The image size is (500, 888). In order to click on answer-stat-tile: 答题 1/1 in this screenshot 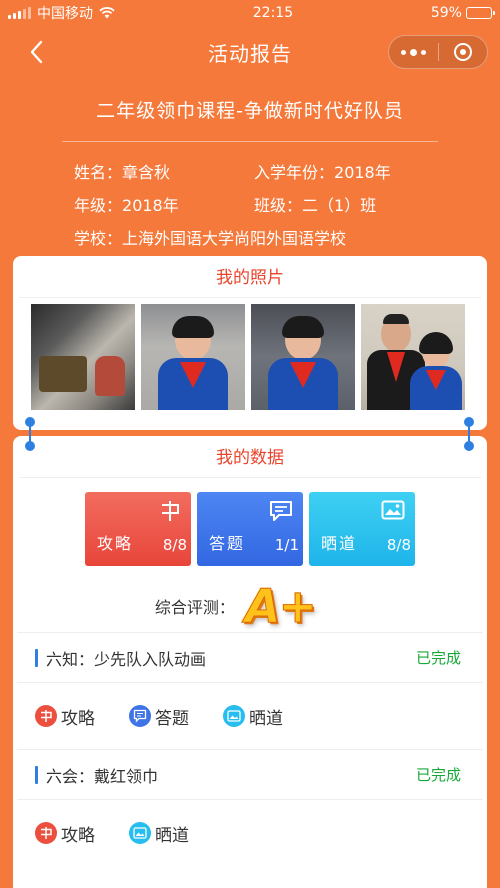, I will do `click(250, 529)`.